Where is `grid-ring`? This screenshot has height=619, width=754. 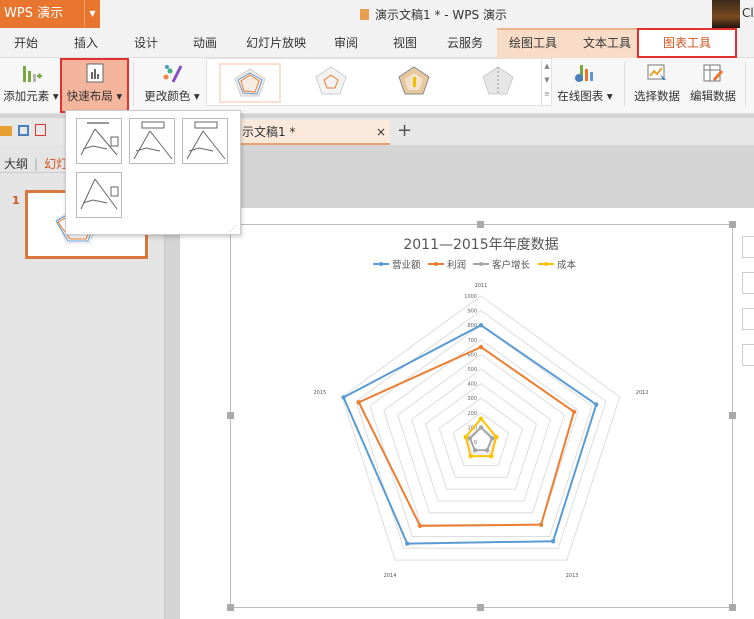
grid-ring is located at coordinates (481, 435).